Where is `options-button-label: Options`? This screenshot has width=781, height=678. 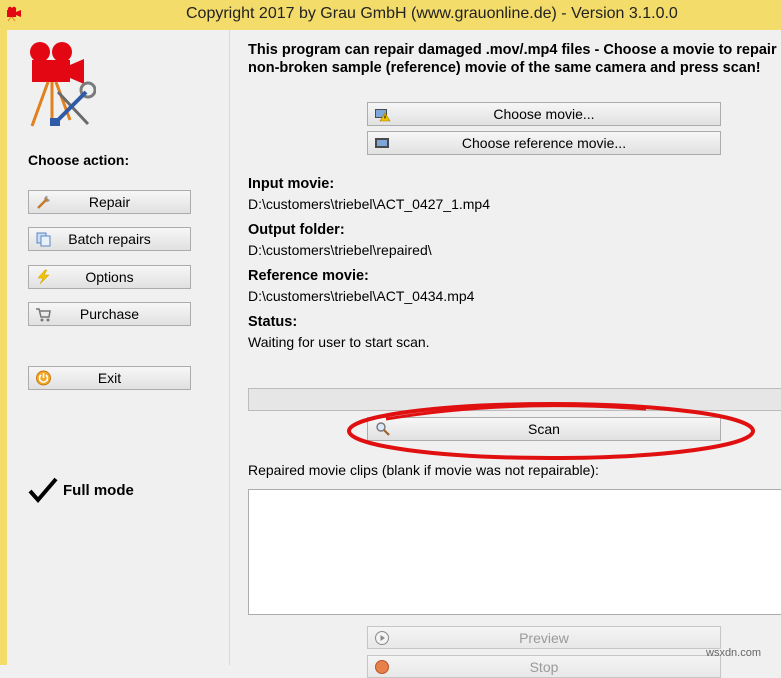
options-button-label: Options is located at coordinates (109, 277).